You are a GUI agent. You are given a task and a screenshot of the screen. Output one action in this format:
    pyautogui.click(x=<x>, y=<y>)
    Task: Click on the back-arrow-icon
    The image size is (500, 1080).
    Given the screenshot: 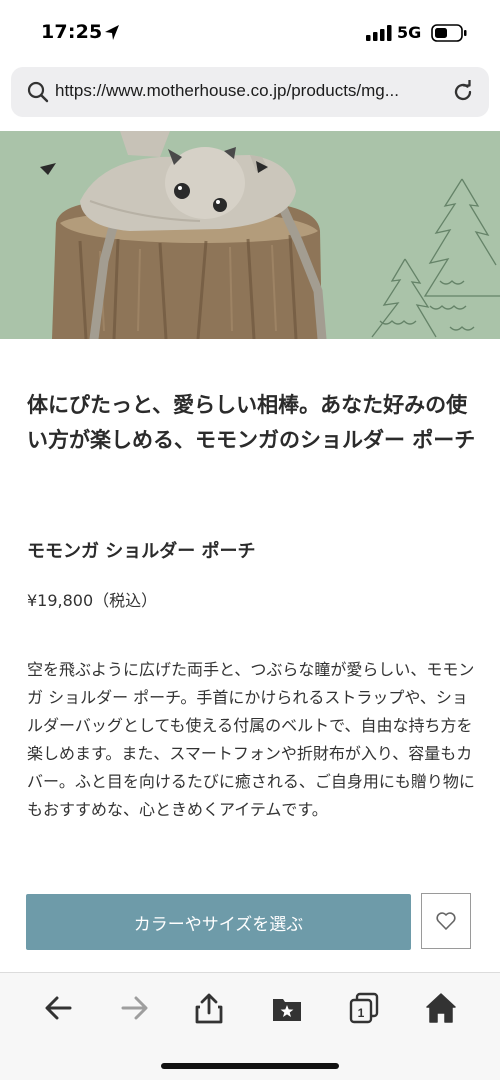 What is the action you would take?
    pyautogui.click(x=59, y=1008)
    